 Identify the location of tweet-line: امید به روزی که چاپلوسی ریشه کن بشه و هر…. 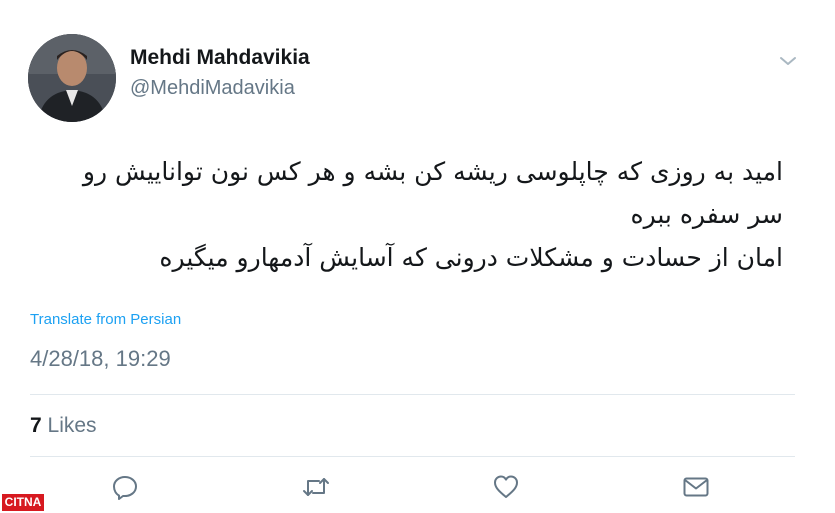
(432, 171).